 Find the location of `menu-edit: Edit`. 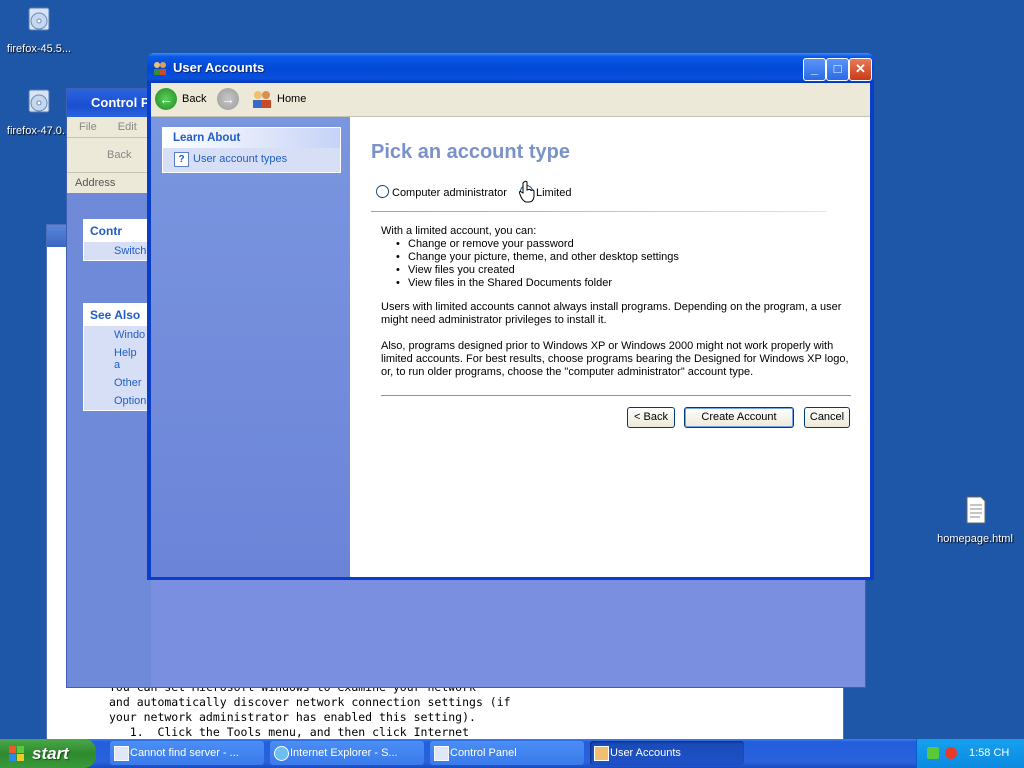

menu-edit: Edit is located at coordinates (127, 127).